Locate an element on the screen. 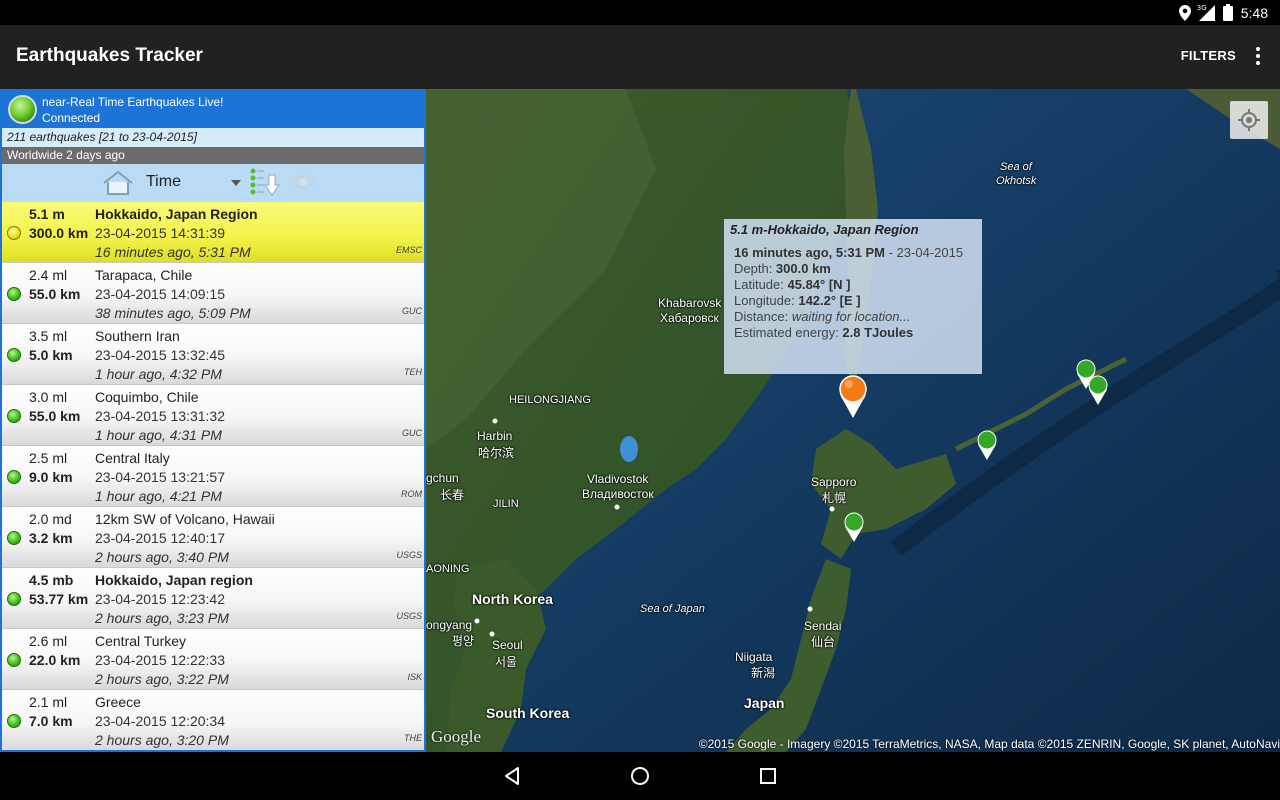 The image size is (1280, 800). action-bar: Earthquakes Tracker FILTERS is located at coordinates (640, 57).